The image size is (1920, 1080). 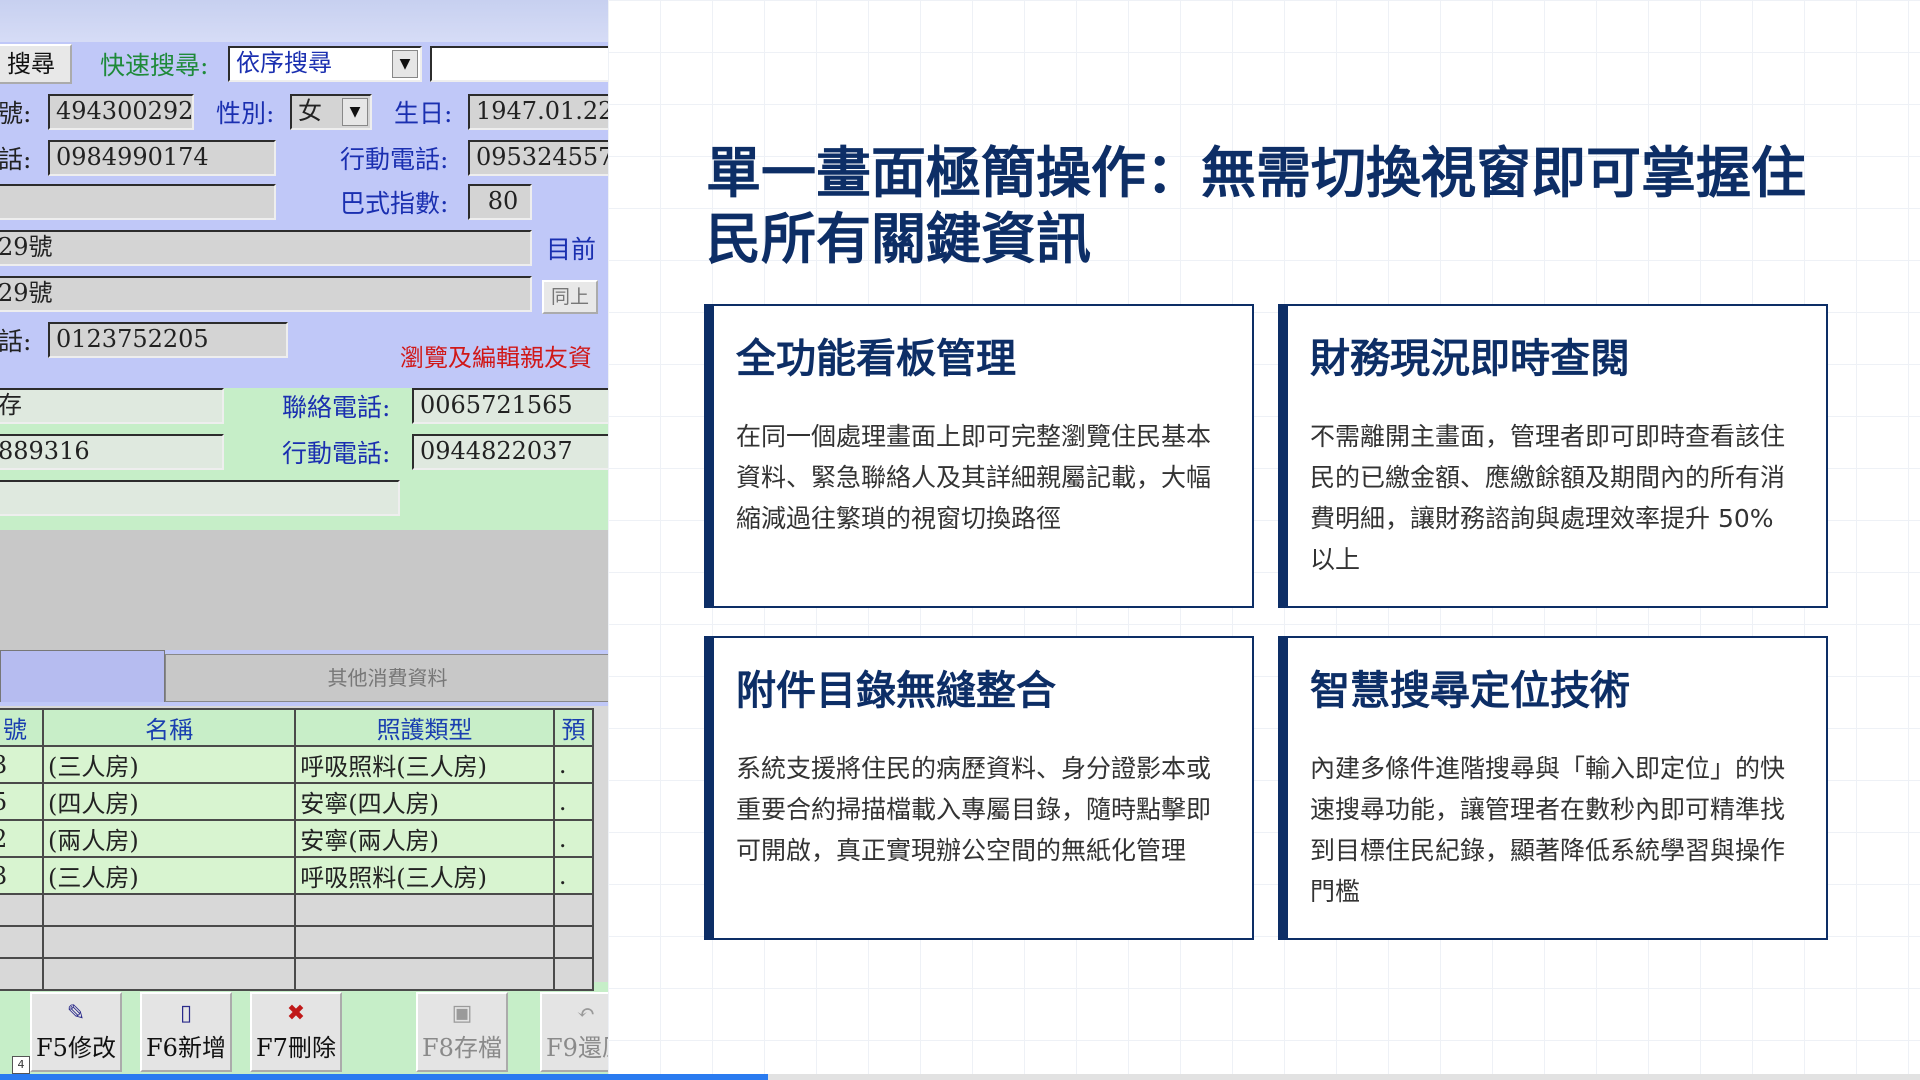 What do you see at coordinates (896, 691) in the screenshot?
I see `card-title: 附件目錄無縫整合` at bounding box center [896, 691].